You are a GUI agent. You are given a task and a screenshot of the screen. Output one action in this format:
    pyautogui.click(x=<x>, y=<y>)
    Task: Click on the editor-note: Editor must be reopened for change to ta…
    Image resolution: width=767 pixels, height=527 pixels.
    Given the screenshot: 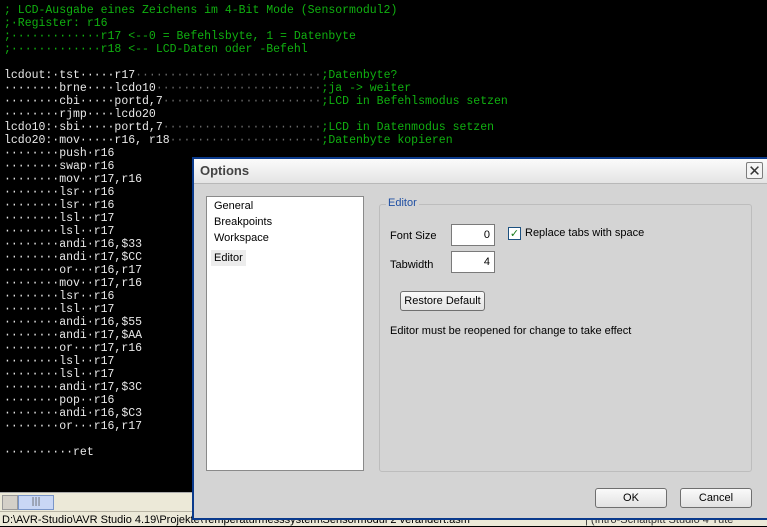 What is the action you would take?
    pyautogui.click(x=511, y=331)
    